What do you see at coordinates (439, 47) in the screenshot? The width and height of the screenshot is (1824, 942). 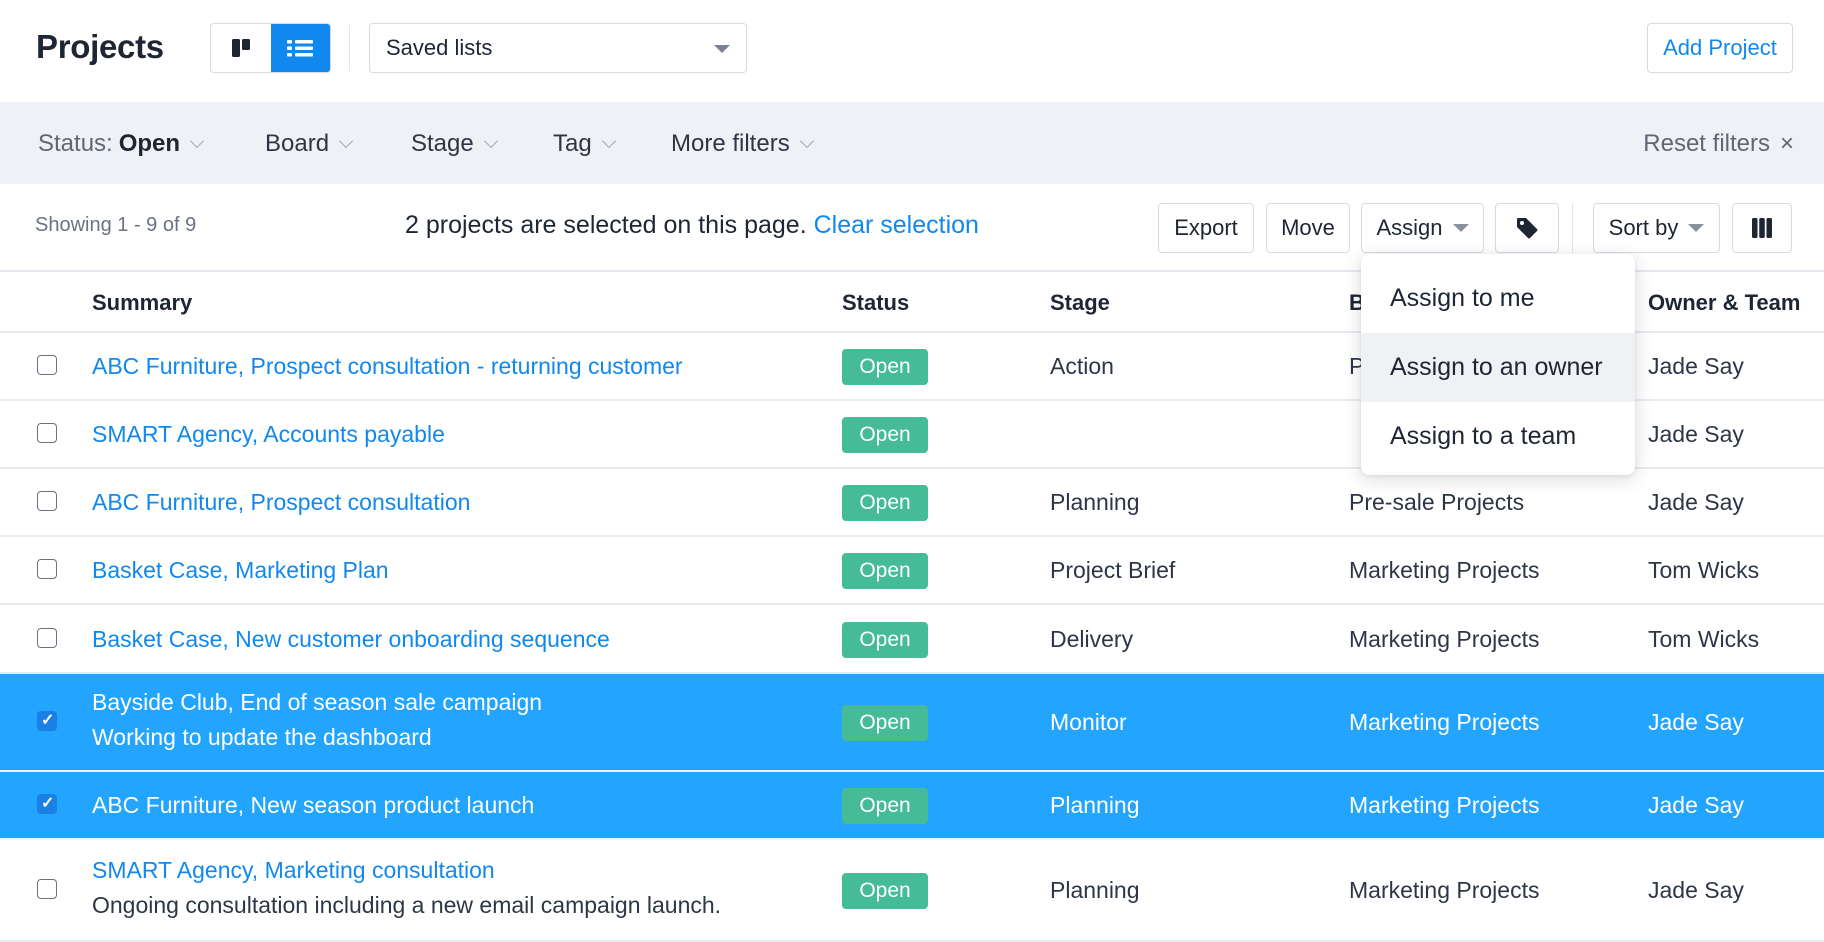 I see `saved-lists-label: Saved lists` at bounding box center [439, 47].